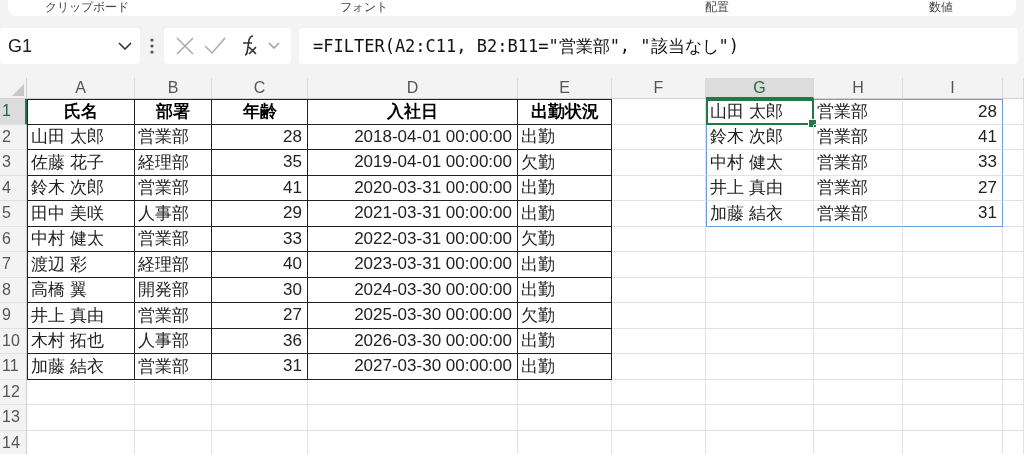 Image resolution: width=1024 pixels, height=454 pixels. I want to click on row-header: 9, so click(13, 316).